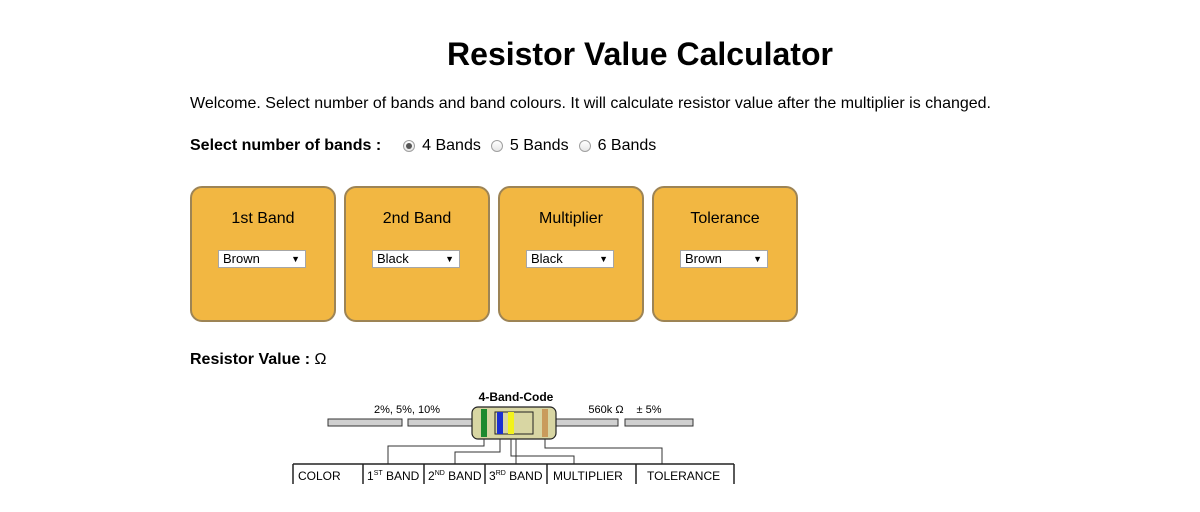  Describe the element at coordinates (241, 258) in the screenshot. I see `select-1st-band-value: Brown` at that location.